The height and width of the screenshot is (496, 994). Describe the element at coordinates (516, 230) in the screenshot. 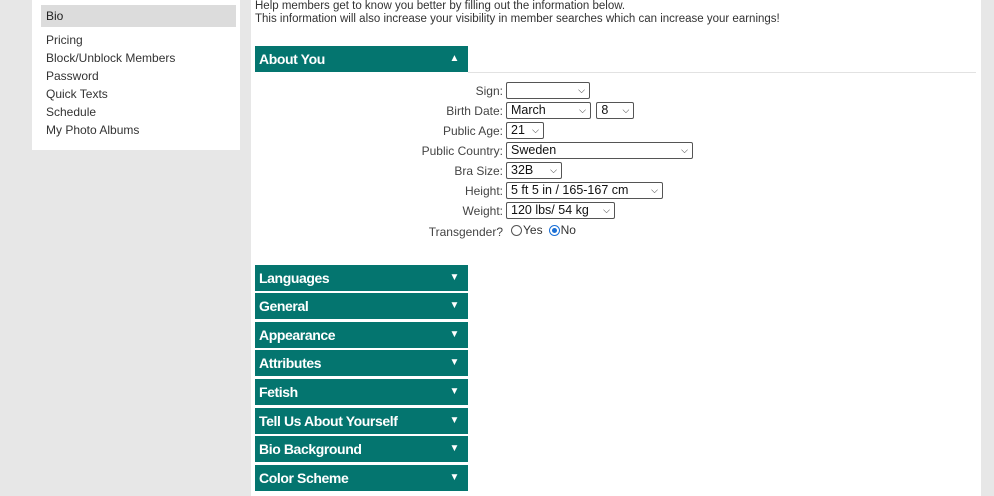

I see `transgender-yes-radio` at that location.